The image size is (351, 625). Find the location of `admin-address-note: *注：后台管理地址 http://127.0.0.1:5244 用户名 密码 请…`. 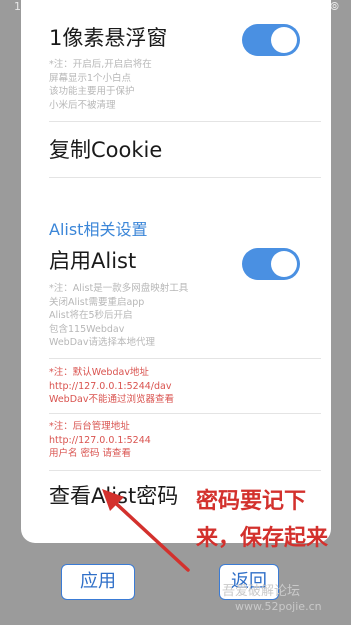

admin-address-note: *注：后台管理地址 http://127.0.0.1:5244 用户名 密码 请… is located at coordinates (100, 440).